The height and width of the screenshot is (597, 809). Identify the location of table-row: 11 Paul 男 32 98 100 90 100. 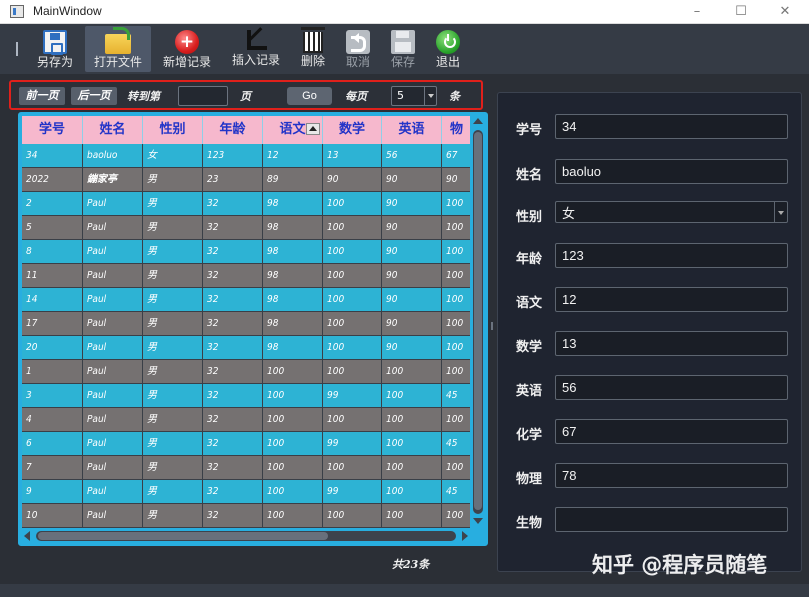
(247, 276).